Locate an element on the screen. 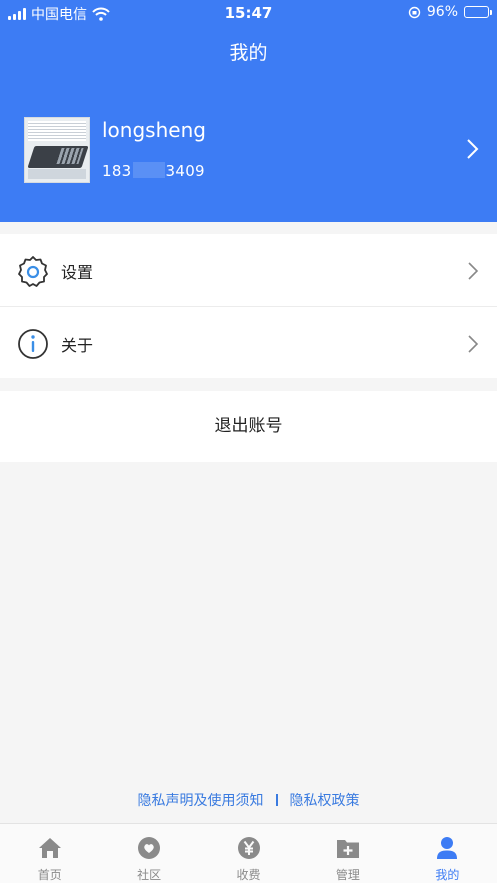  page-title: 我的 is located at coordinates (248, 53).